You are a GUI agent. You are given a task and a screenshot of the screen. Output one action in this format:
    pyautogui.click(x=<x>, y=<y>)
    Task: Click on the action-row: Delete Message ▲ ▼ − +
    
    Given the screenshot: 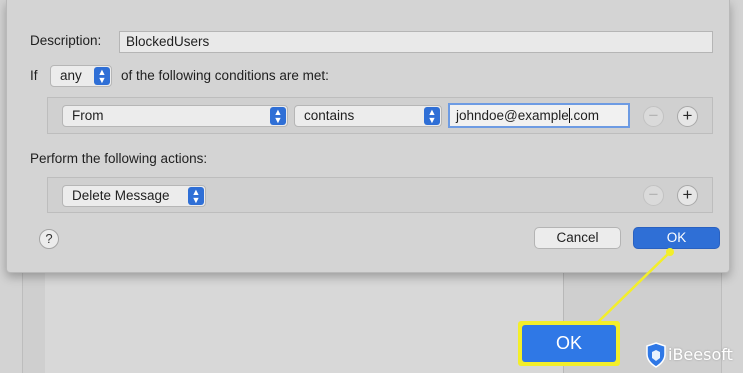 What is the action you would take?
    pyautogui.click(x=380, y=195)
    